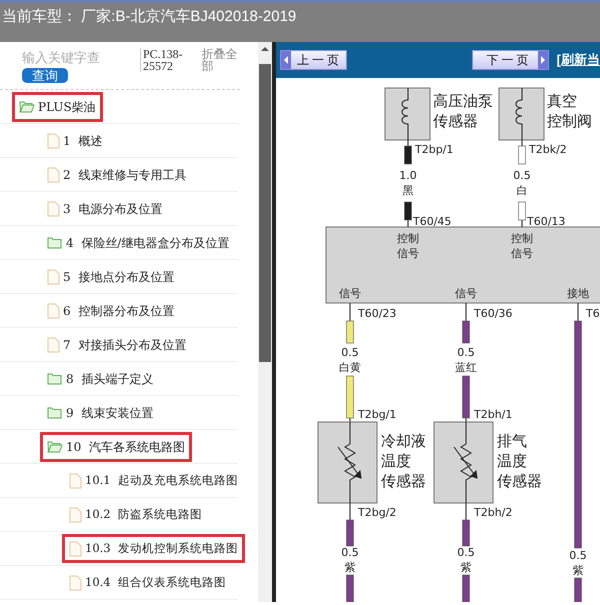  I want to click on pin-label: T2bk/2, so click(548, 149).